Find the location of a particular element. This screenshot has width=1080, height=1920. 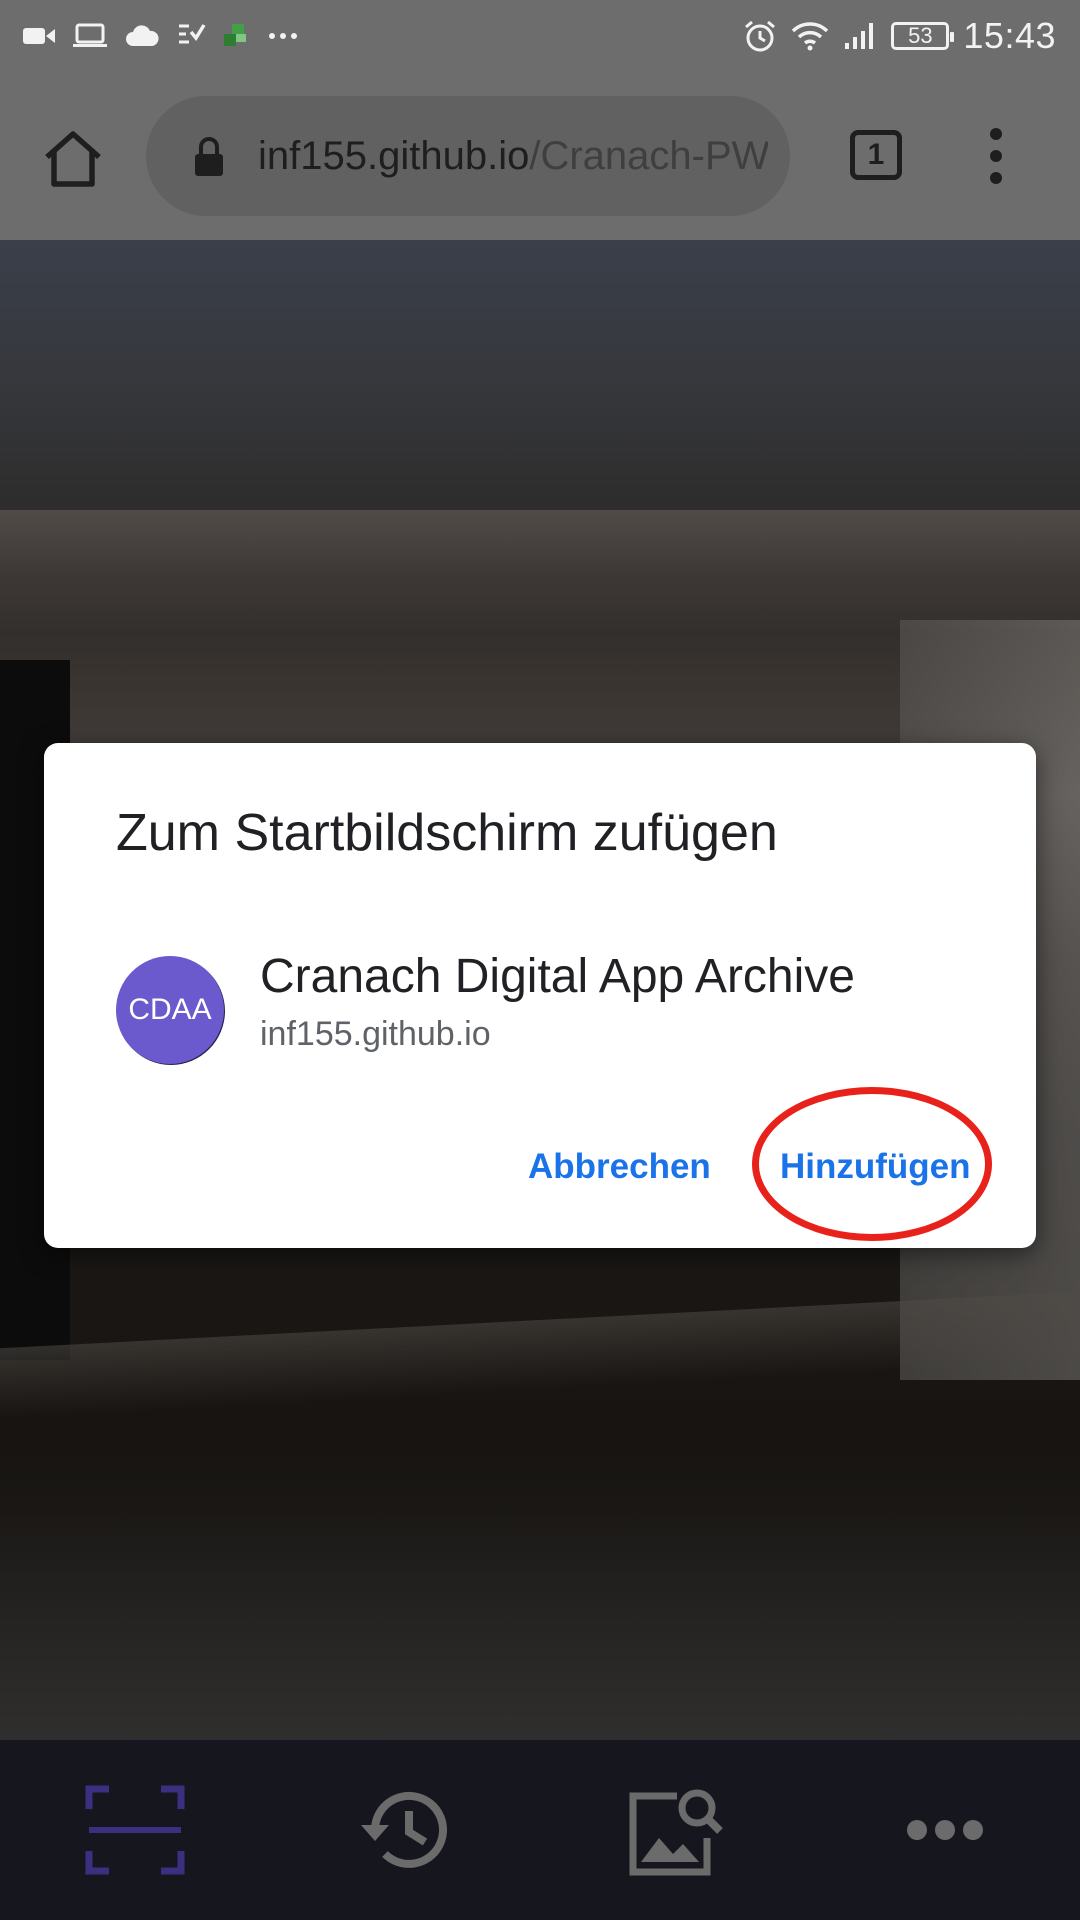

url-host: inf155.github.io is located at coordinates (394, 156).